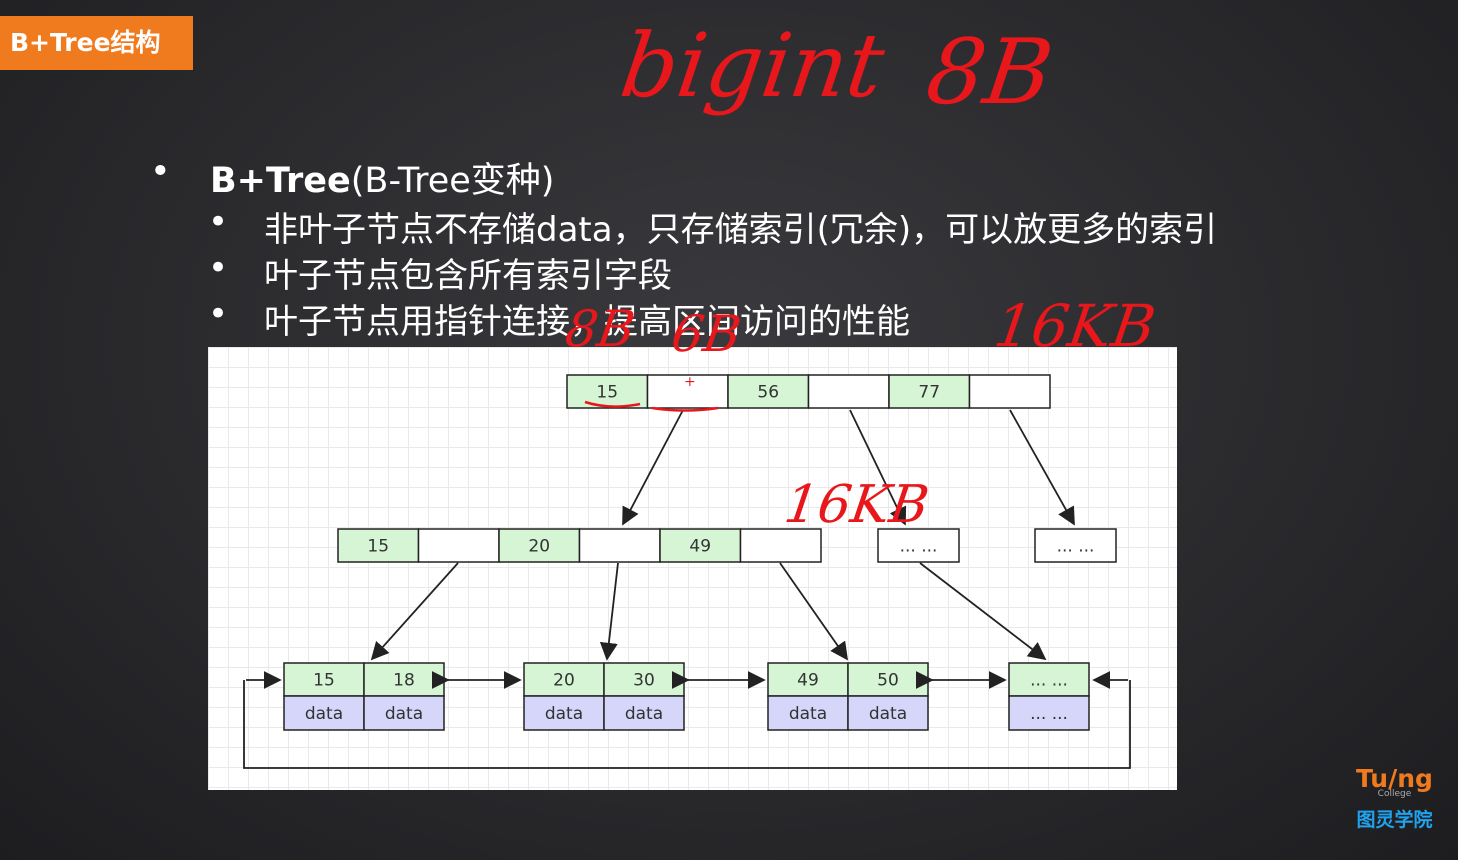 Image resolution: width=1458 pixels, height=860 pixels. I want to click on leaf-key-cell-label: 30, so click(644, 681).